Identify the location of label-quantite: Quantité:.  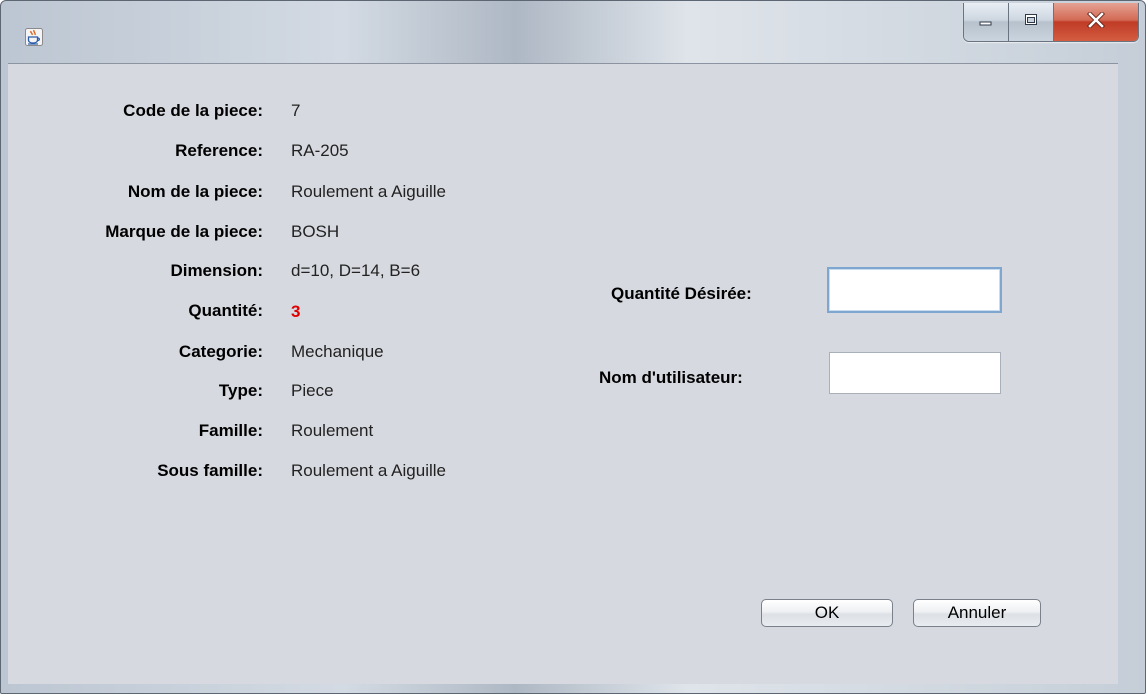
(225, 310).